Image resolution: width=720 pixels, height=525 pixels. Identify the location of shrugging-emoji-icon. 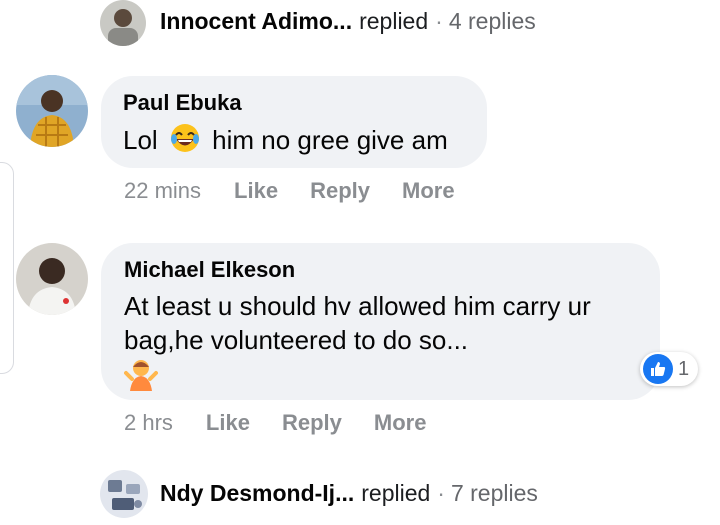
(392, 374).